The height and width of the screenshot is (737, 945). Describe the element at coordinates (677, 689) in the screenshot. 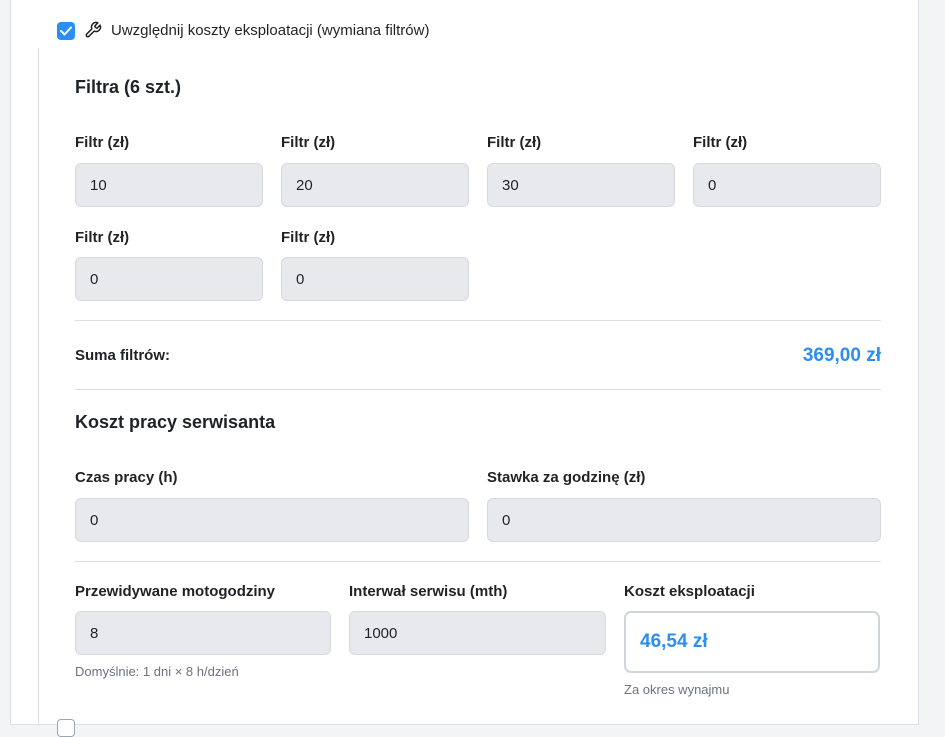

I see `maintenance-cost-hint: Za okres wynajmu` at that location.